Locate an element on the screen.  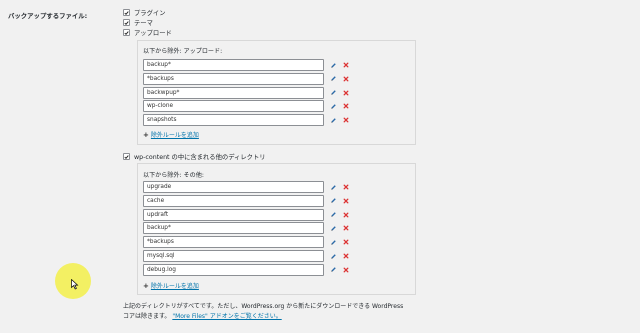
section-label: バックアップするファイル: is located at coordinates (48, 16).